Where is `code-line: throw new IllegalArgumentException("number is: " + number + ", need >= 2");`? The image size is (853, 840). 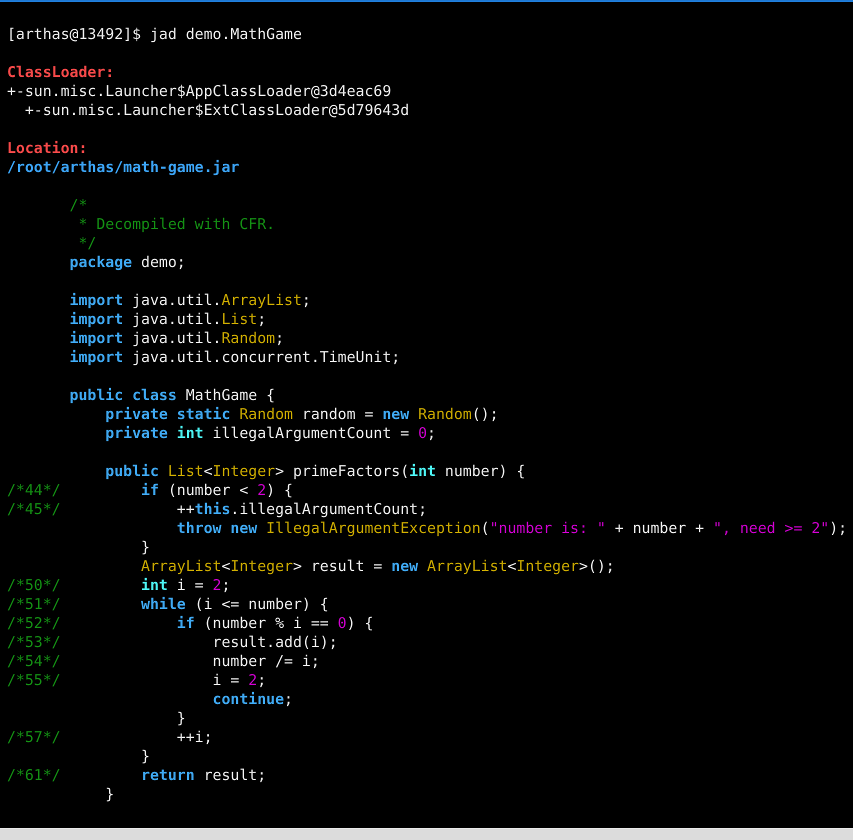 code-line: throw new IllegalArgumentException("number is: " + number + ", need >= 2"); is located at coordinates (512, 528).